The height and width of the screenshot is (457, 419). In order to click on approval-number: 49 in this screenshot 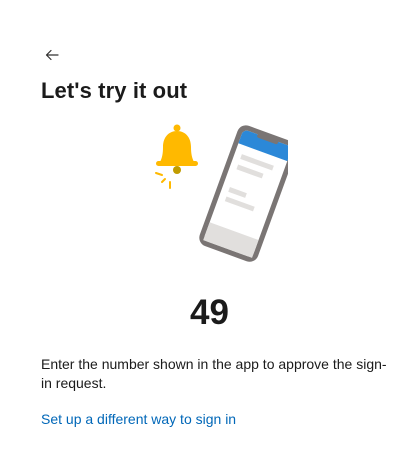, I will do `click(209, 312)`.